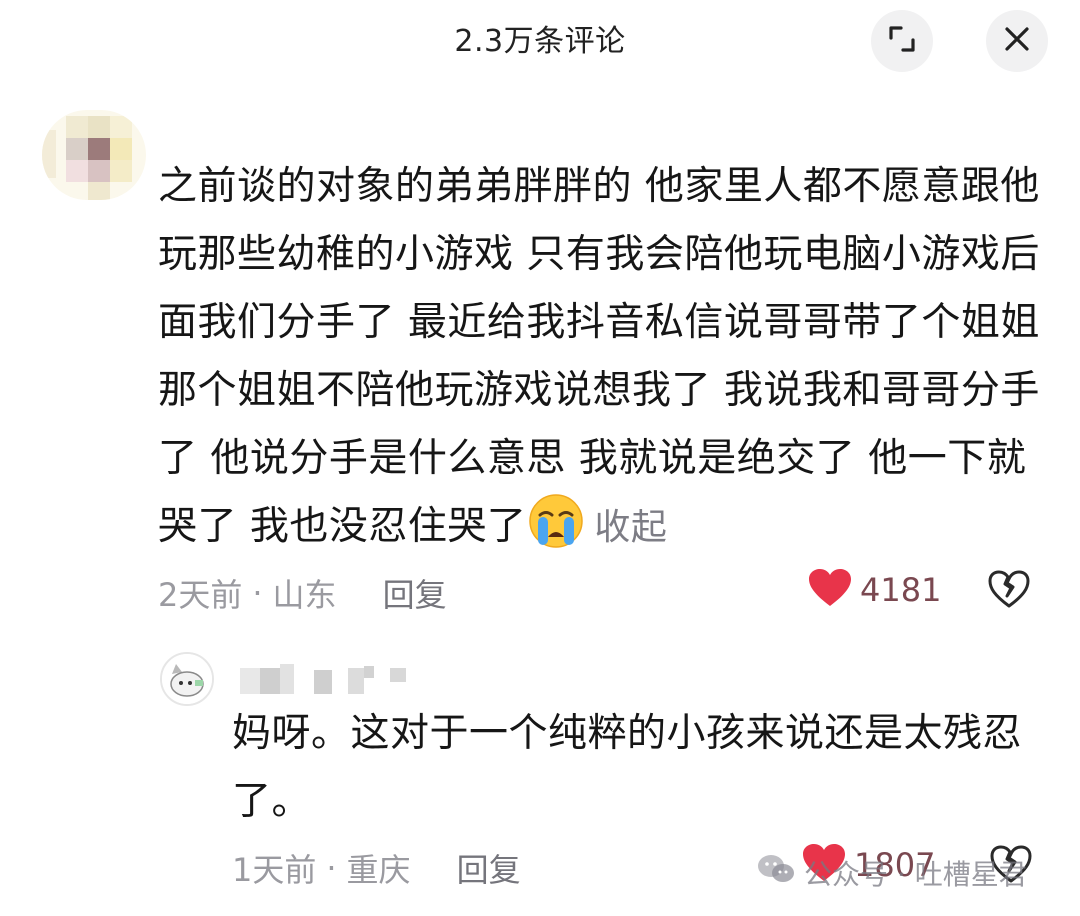  I want to click on reply-location: 重庆, so click(378, 870).